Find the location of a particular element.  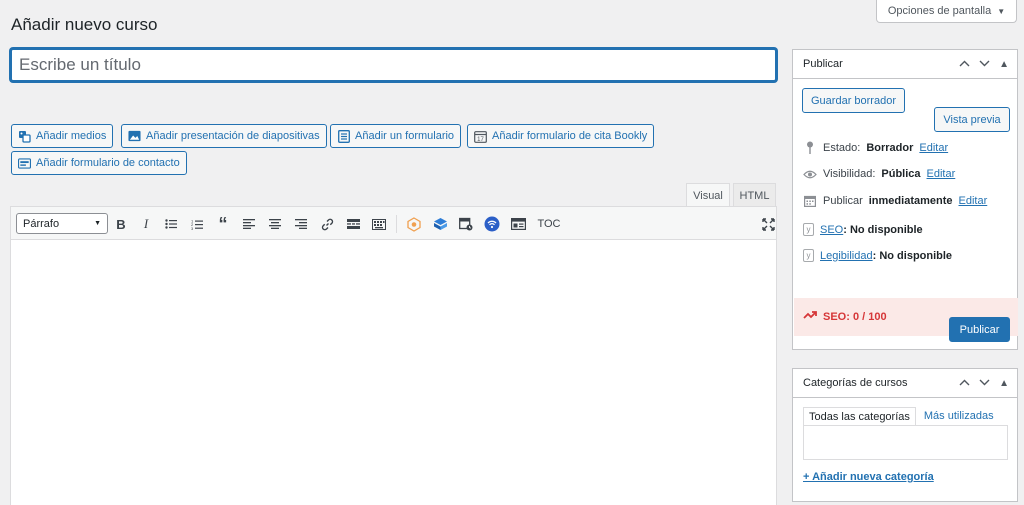

add-contact-form-label: Añadir formulario de contacto is located at coordinates (108, 163).